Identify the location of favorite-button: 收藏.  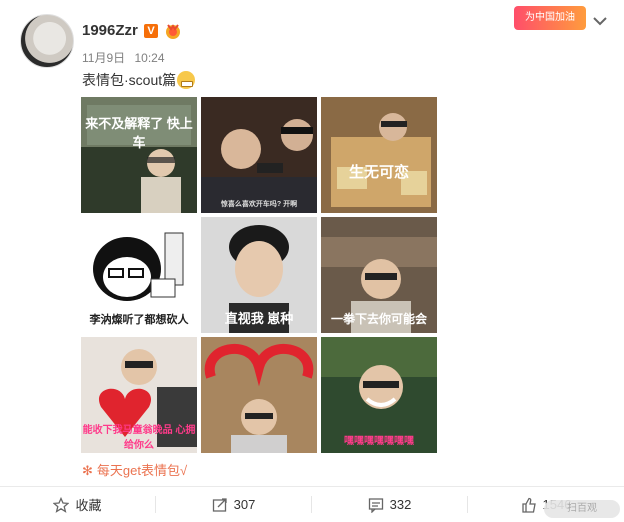
(77, 504).